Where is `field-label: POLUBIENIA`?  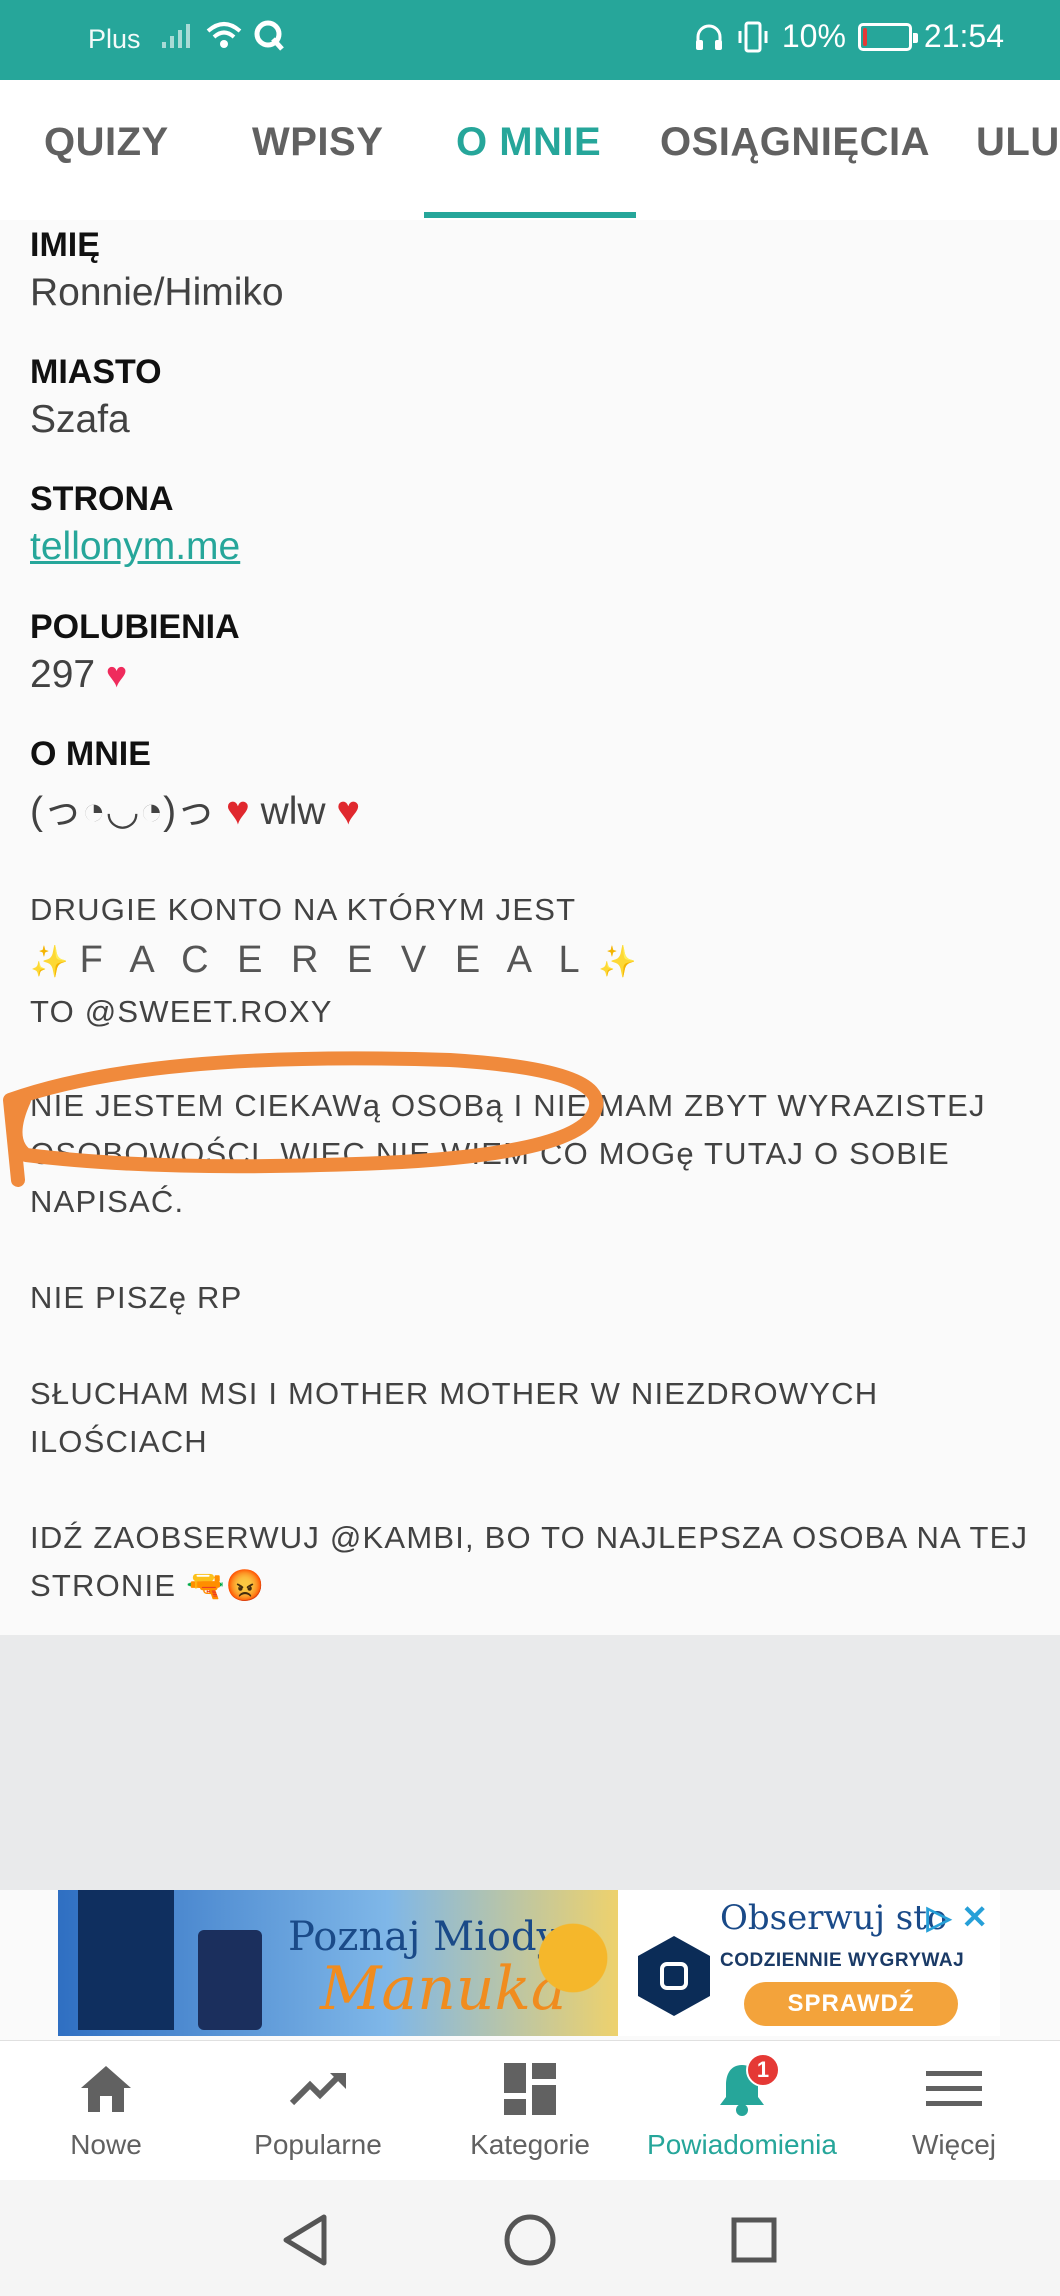
field-label: POLUBIENIA is located at coordinates (135, 627).